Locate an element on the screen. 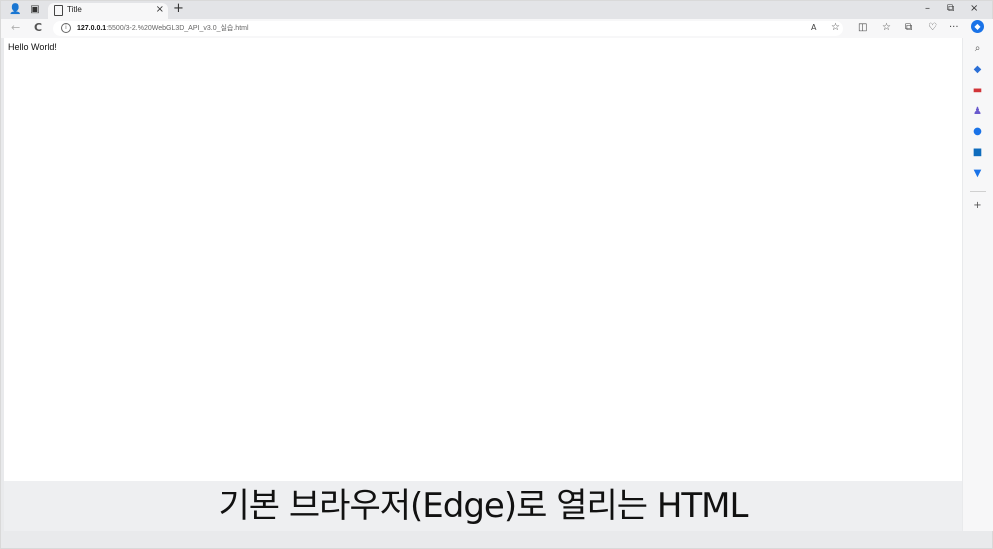 The width and height of the screenshot is (993, 549). minimize-button: – is located at coordinates (927, 8).